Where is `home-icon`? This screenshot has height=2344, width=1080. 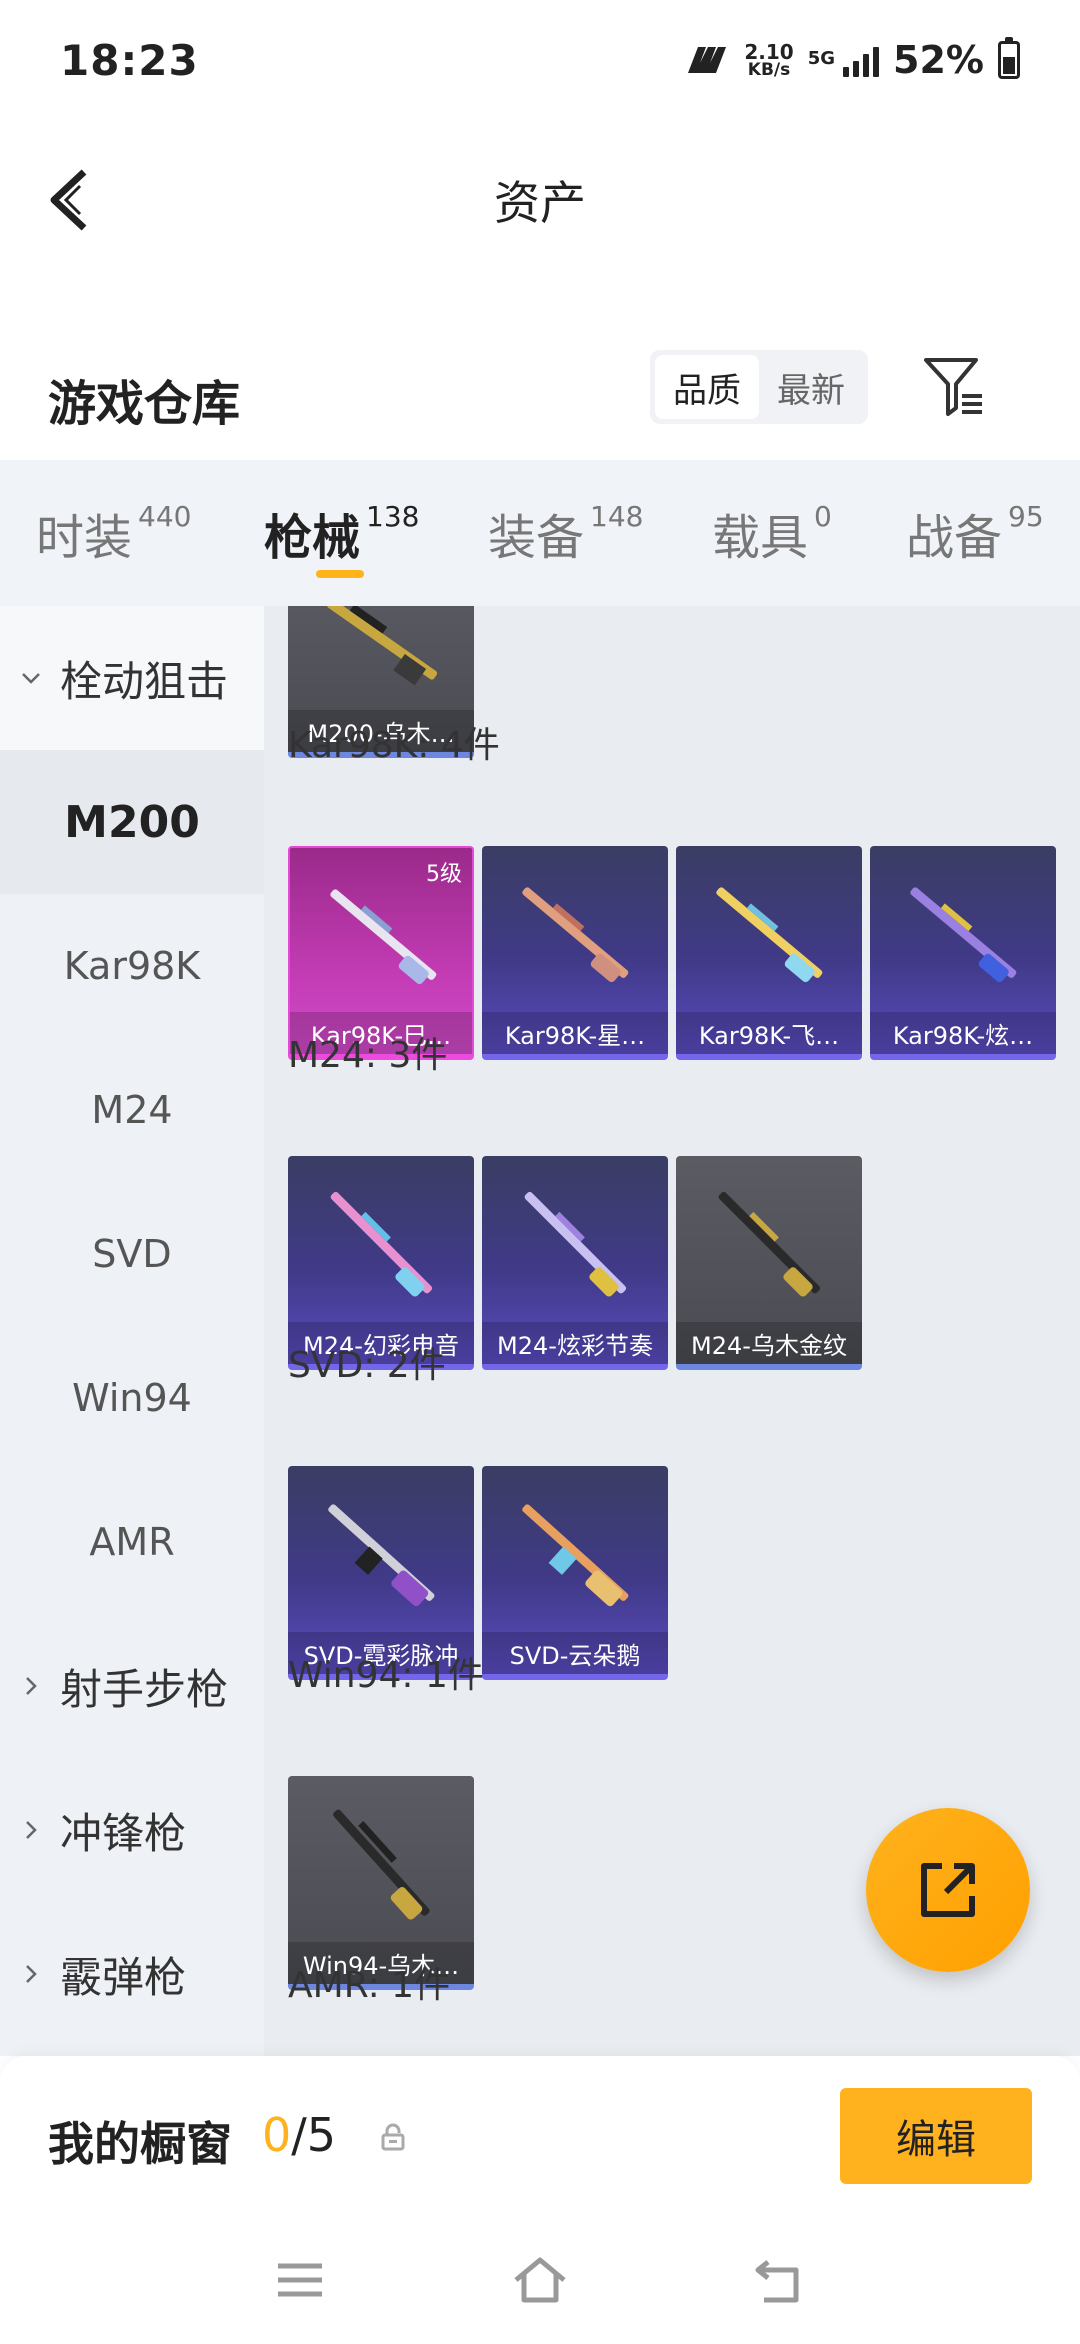 home-icon is located at coordinates (540, 2280).